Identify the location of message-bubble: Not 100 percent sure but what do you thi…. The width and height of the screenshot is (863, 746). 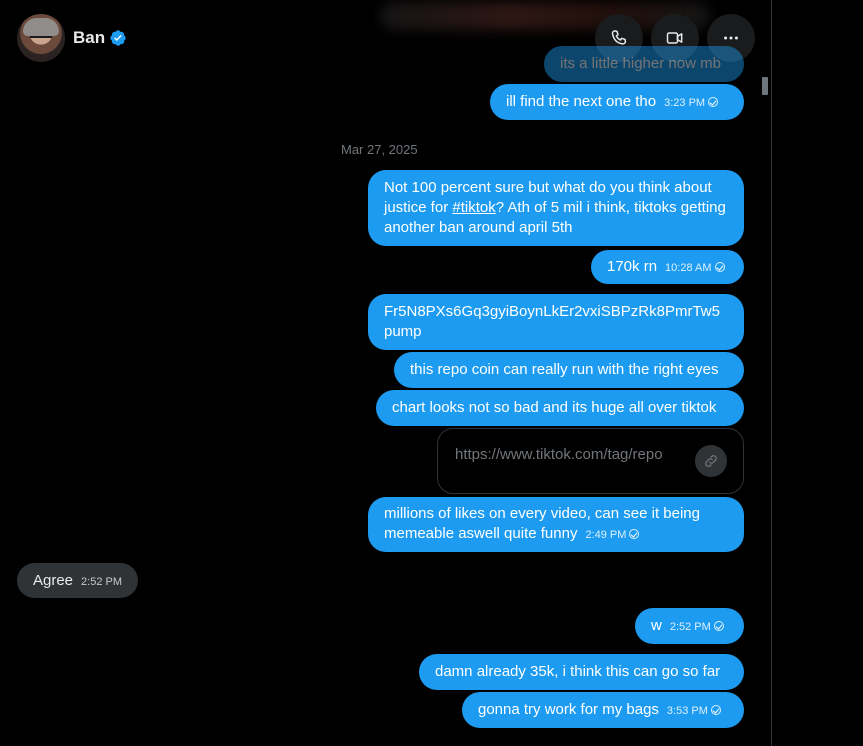
(556, 208).